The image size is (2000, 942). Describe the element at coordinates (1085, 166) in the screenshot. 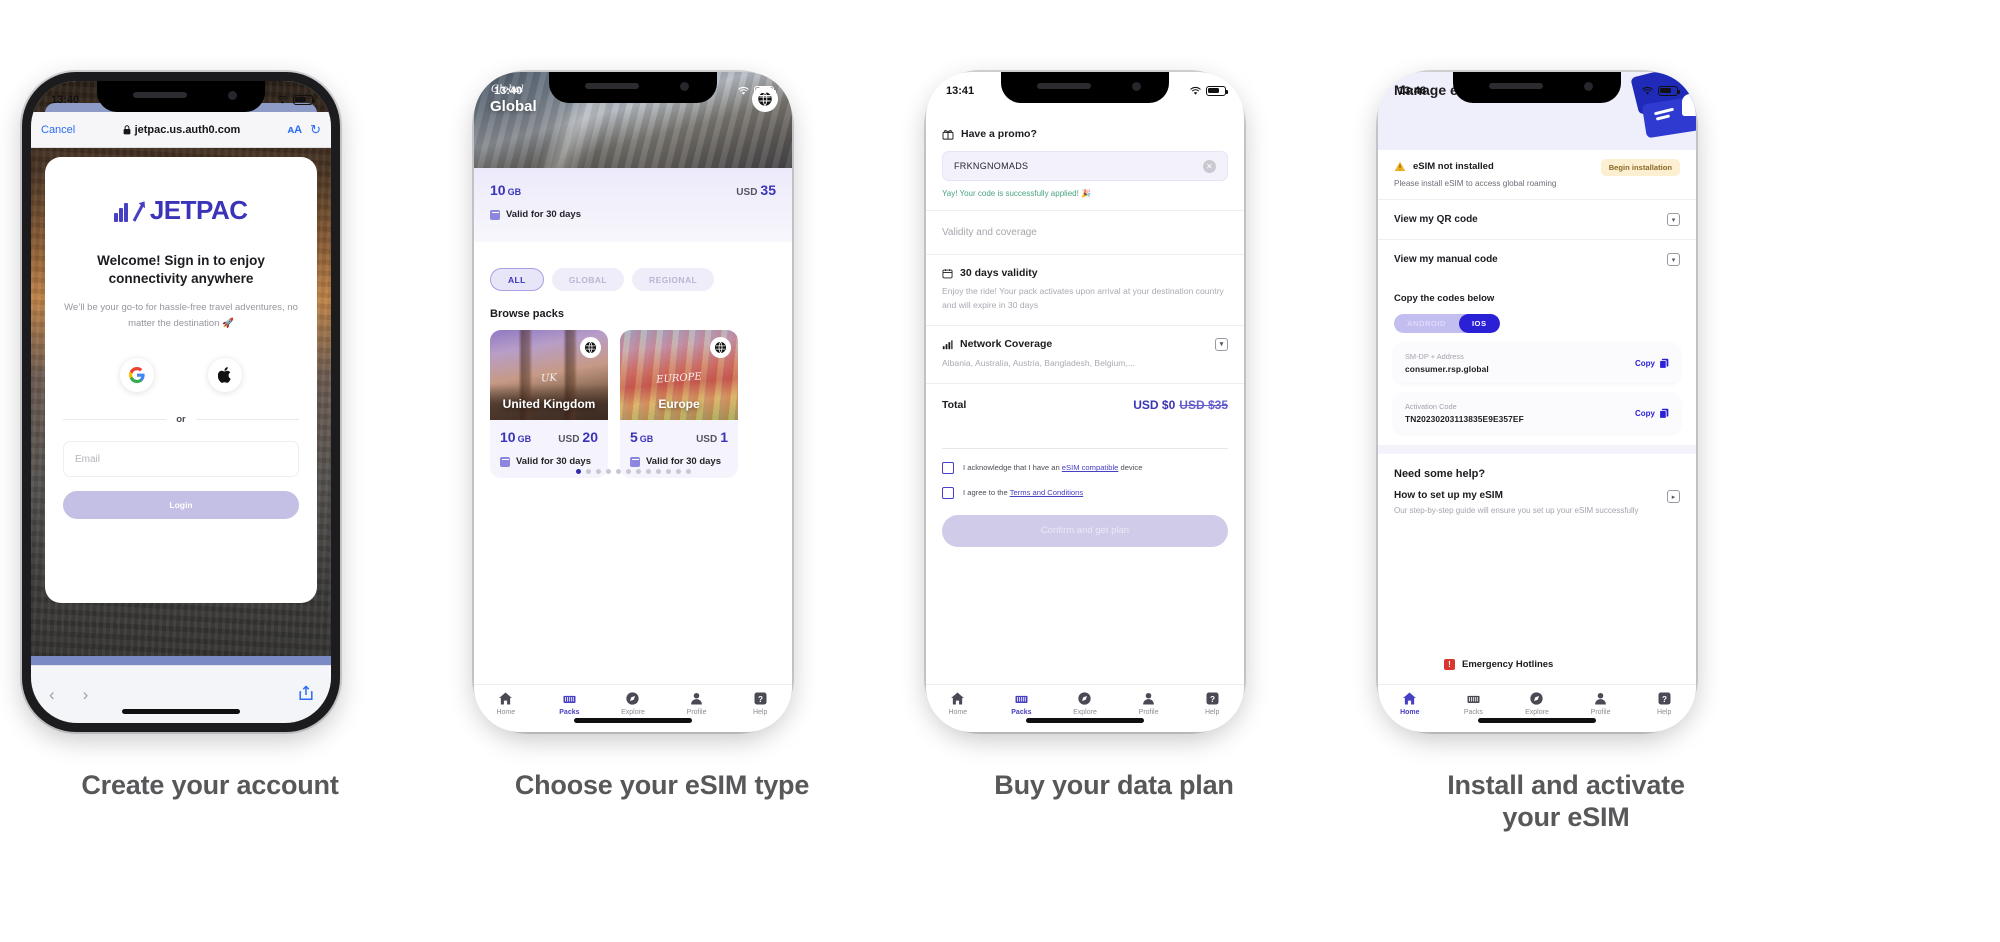

I see `promo-code-input: FRKNGNOMADS ✕` at that location.